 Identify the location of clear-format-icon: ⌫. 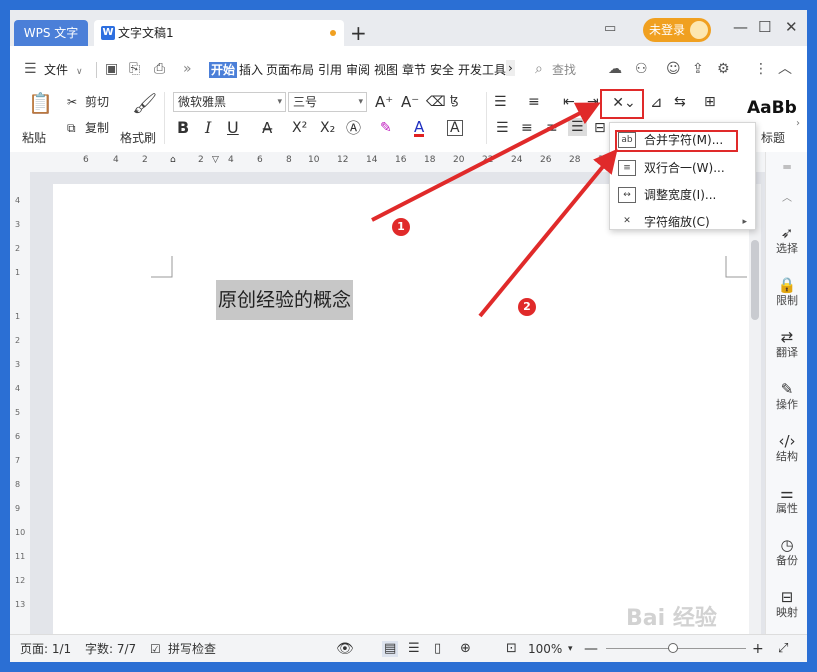
(436, 102).